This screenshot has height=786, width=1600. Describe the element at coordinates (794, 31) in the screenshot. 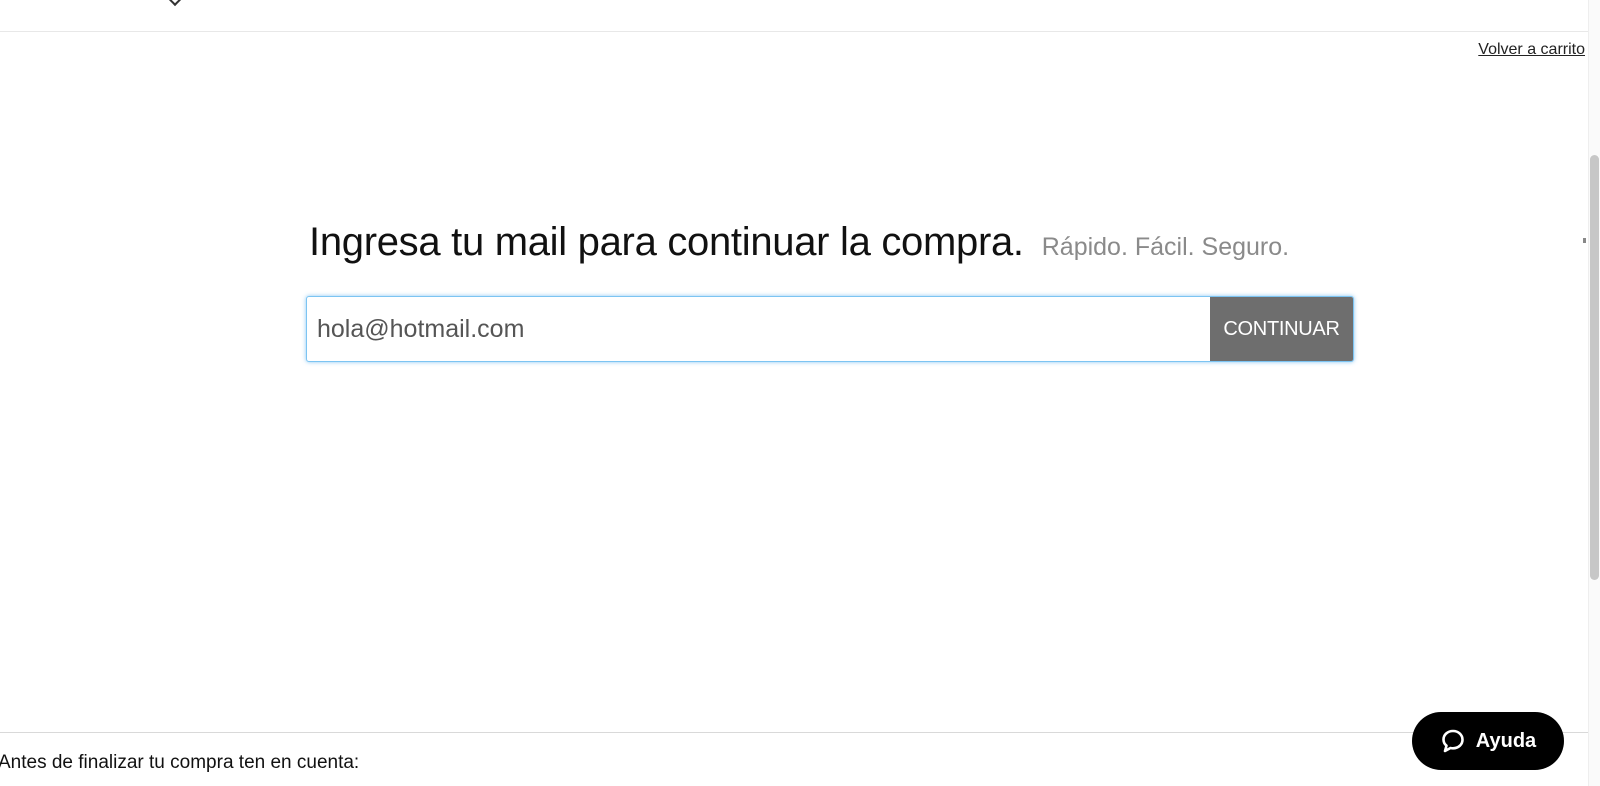

I see `header-divider` at that location.